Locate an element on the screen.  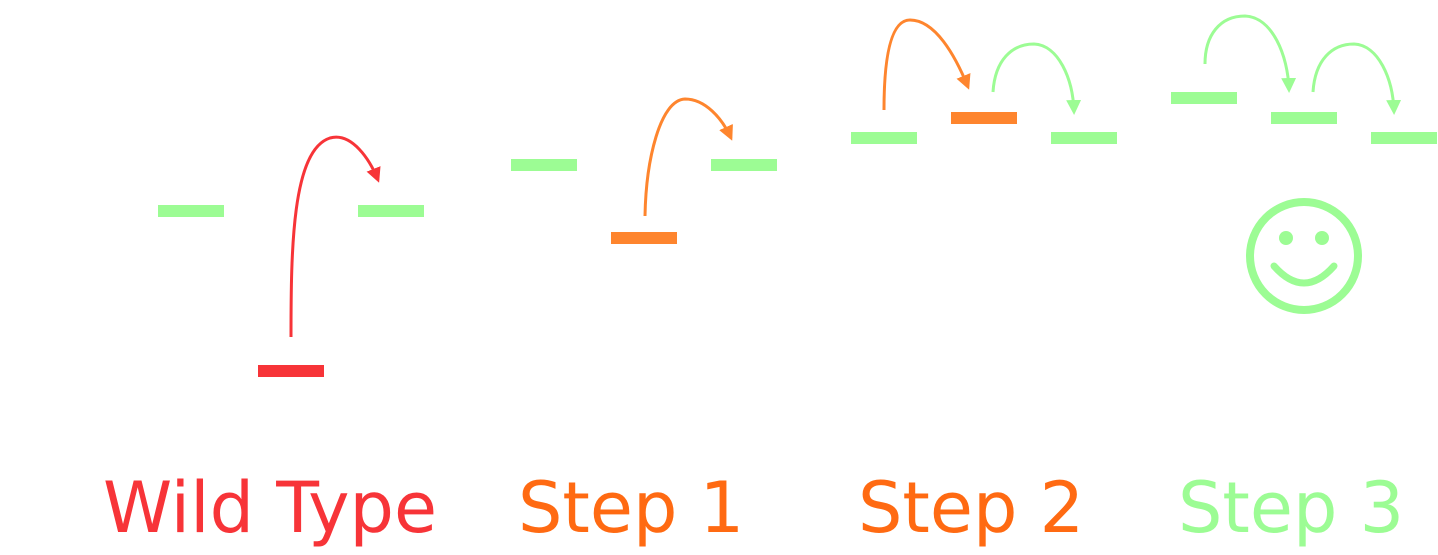
level-bar-low is located at coordinates (291, 371).